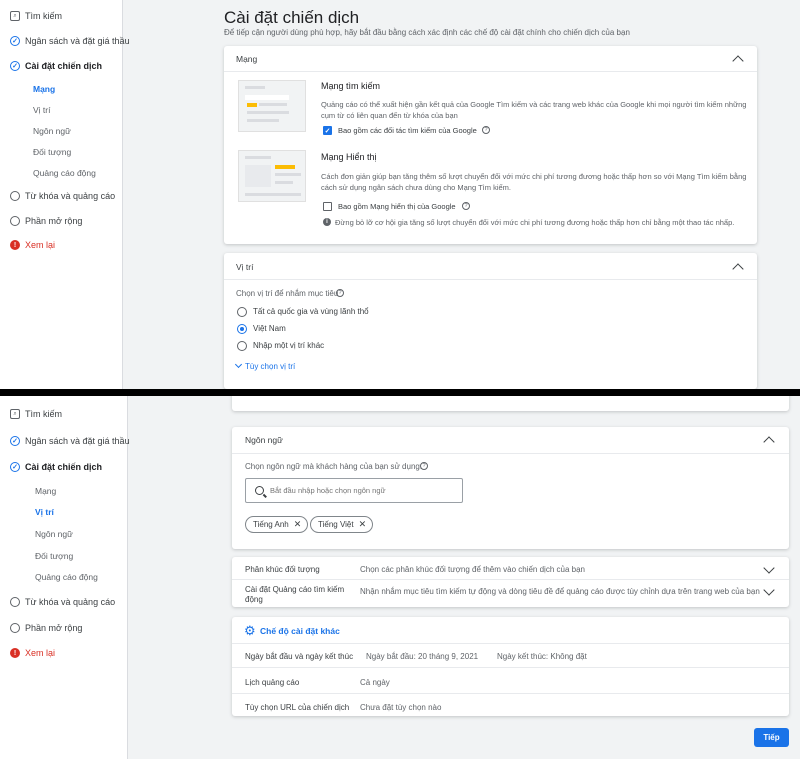 The image size is (800, 759). I want to click on dsa-row-label: Cài đặt Quảng cáo tìm kiếm động, so click(295, 594).